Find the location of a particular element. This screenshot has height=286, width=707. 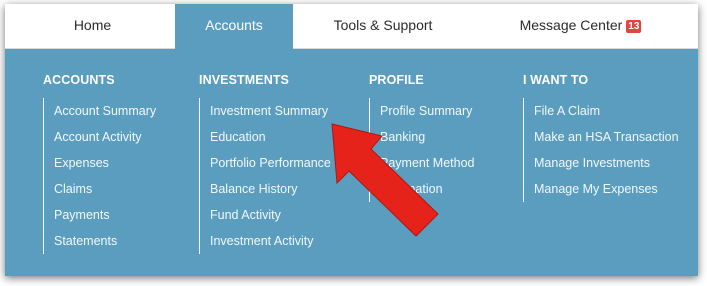

menu-link-education: Education is located at coordinates (270, 137).